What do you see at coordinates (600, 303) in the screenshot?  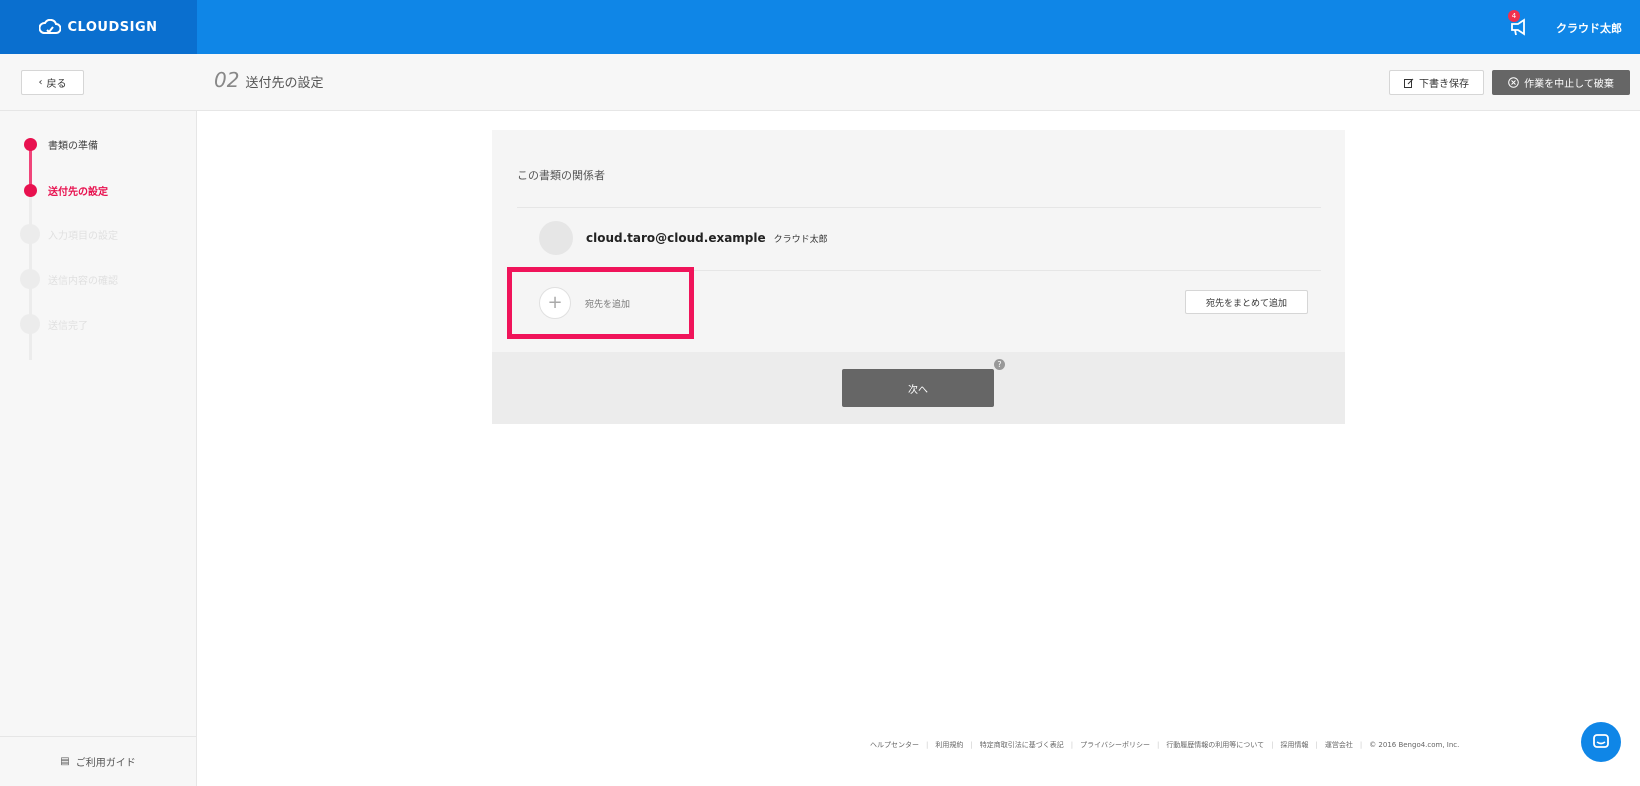 I see `highlight-box` at bounding box center [600, 303].